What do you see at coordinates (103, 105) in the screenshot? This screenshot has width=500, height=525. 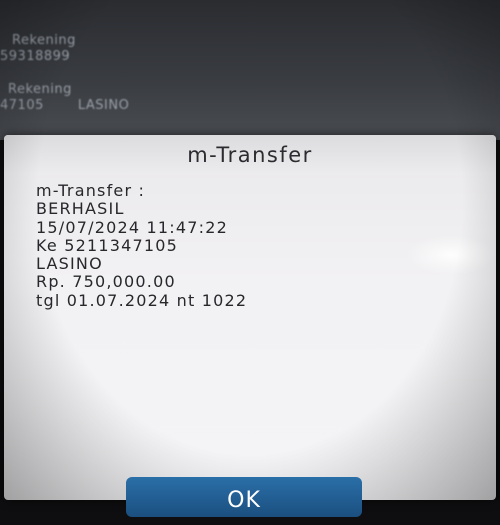 I see `background-account-name: LASINO` at bounding box center [103, 105].